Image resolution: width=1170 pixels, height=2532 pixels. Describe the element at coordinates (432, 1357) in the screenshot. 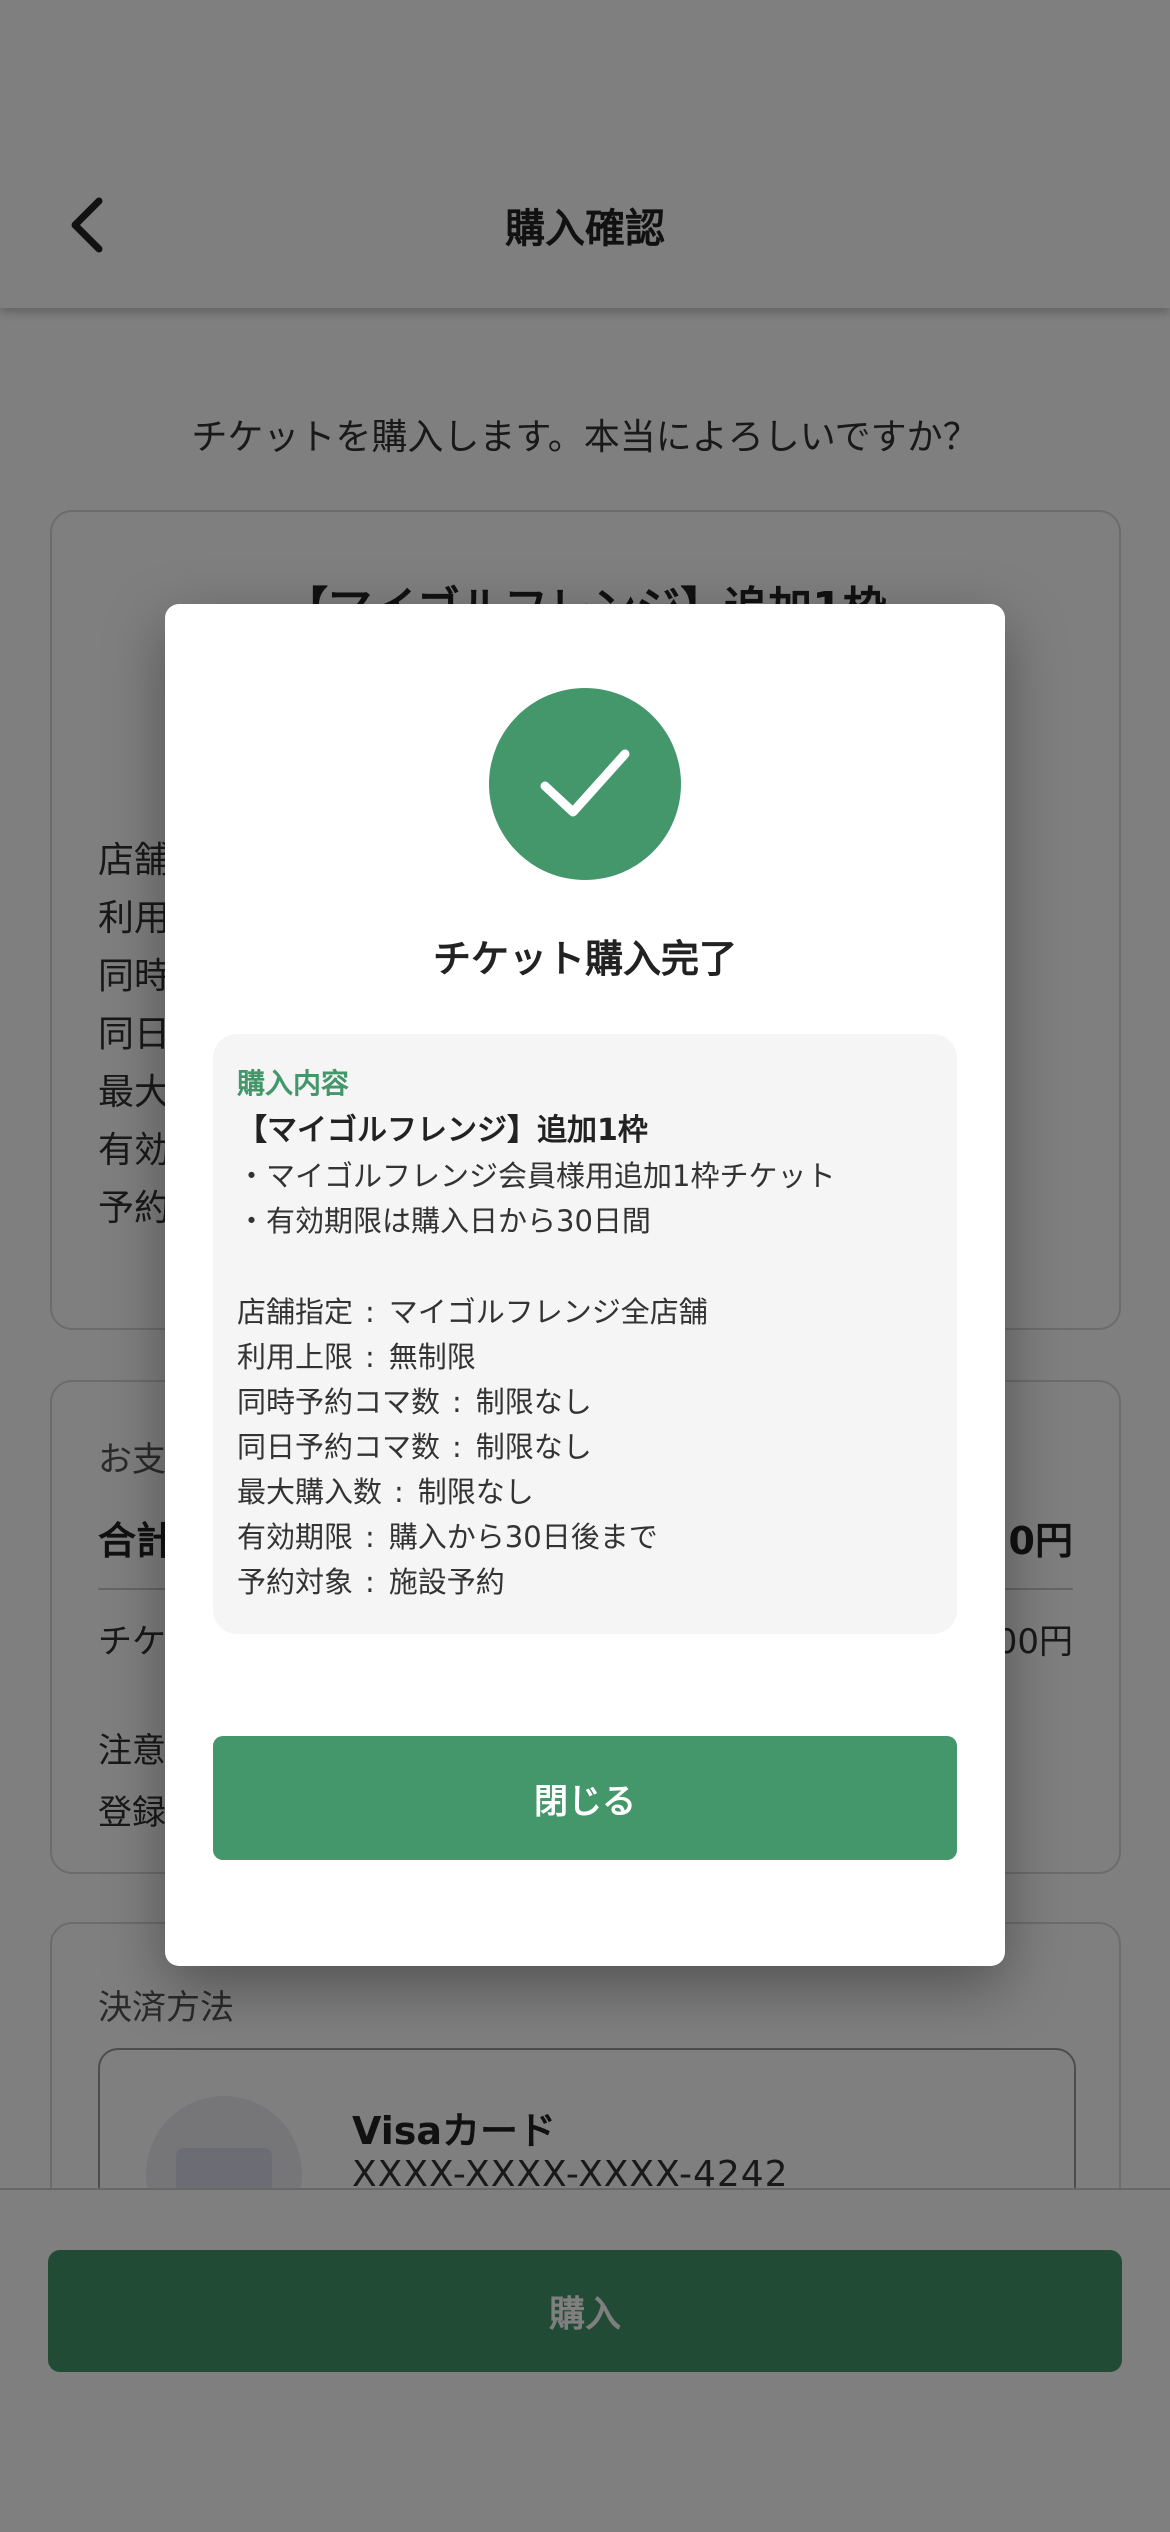

I see `spec-value: 無制限` at that location.